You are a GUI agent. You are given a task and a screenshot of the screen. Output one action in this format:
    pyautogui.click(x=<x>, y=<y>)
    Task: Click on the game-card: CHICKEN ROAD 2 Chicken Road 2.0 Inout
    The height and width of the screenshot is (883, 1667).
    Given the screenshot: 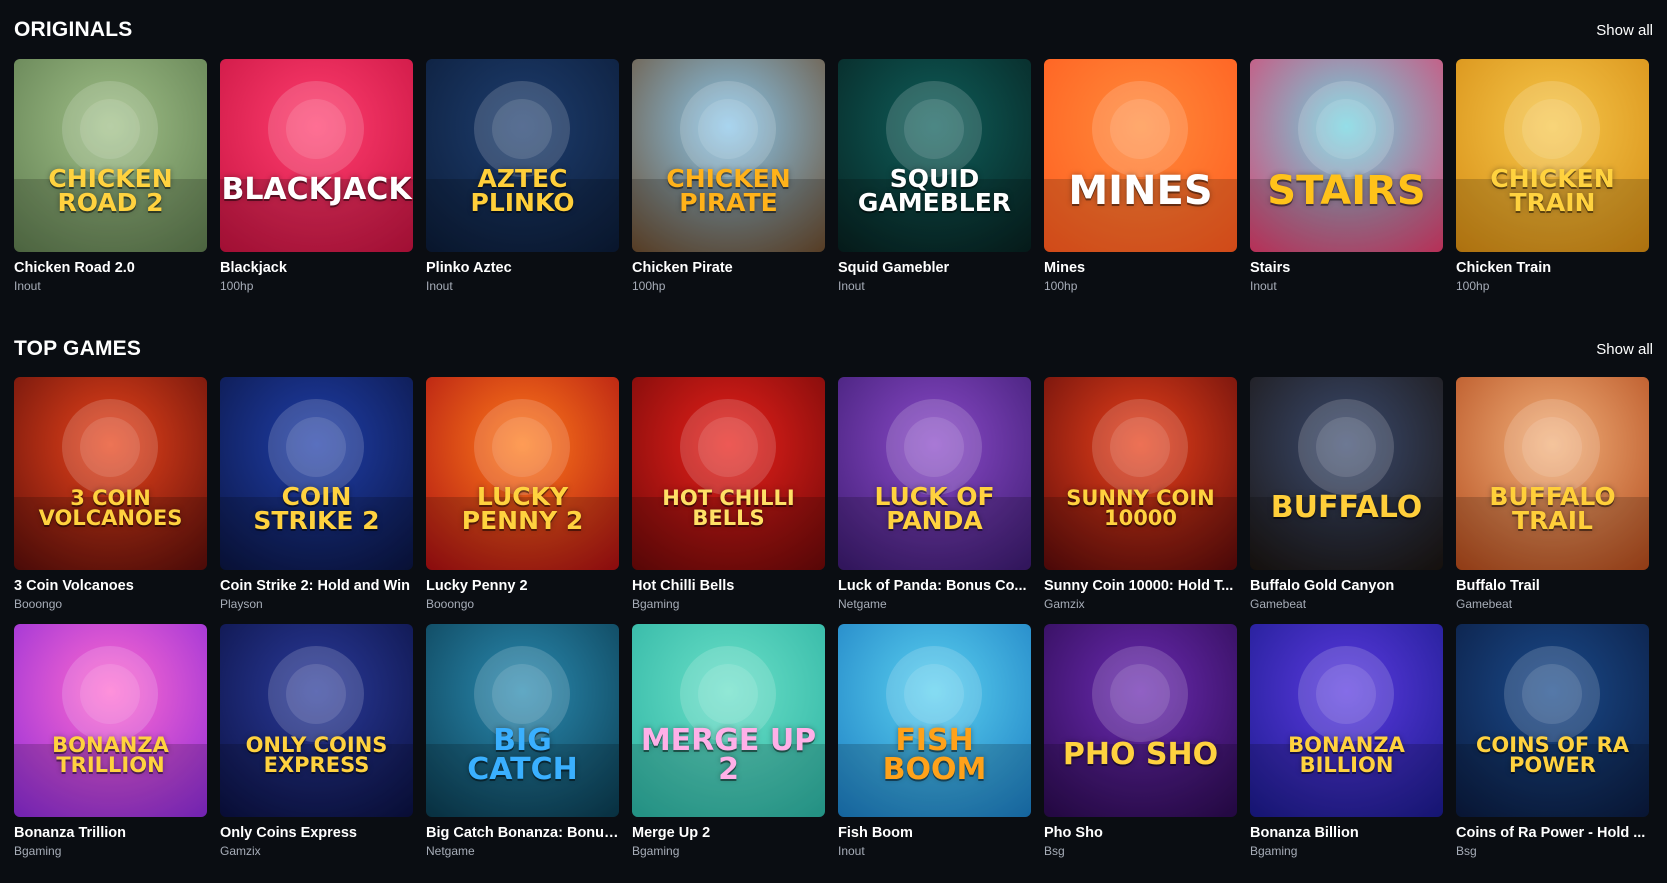 What is the action you would take?
    pyautogui.click(x=110, y=176)
    